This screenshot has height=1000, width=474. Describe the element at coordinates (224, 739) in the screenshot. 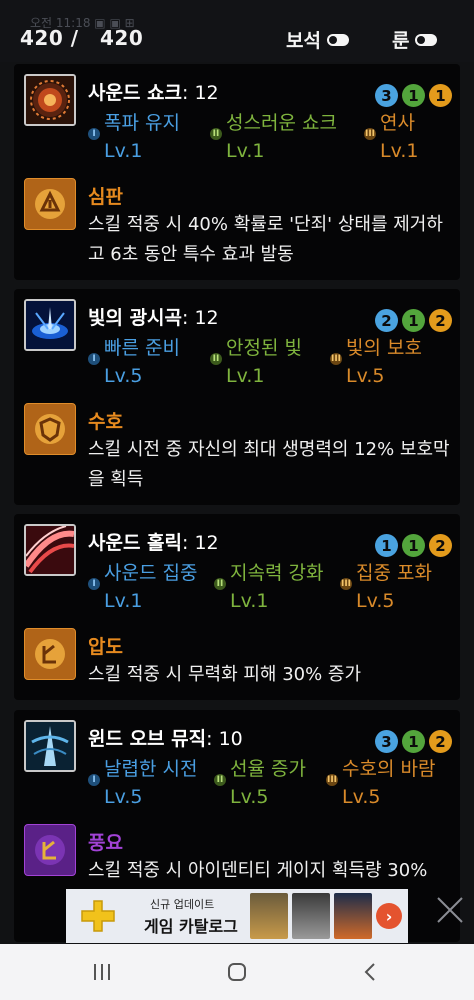

I see `skill-level: : 10` at that location.